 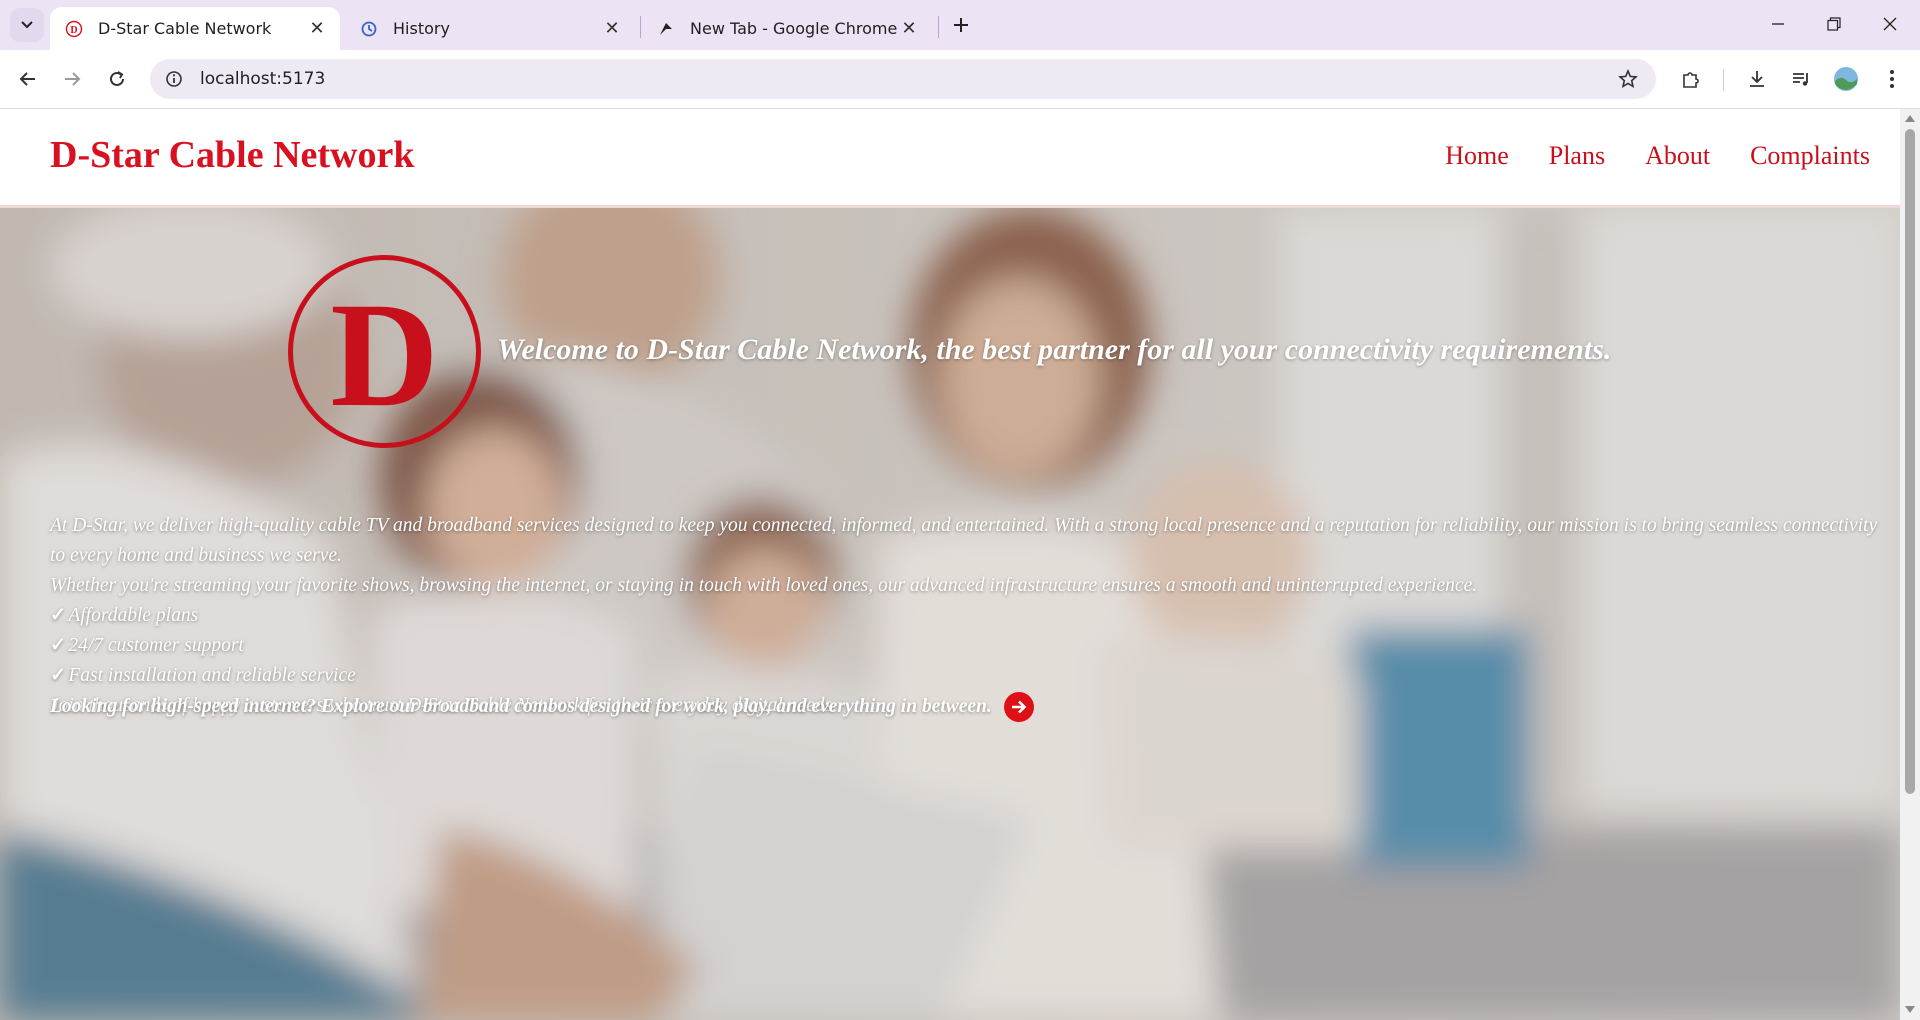 What do you see at coordinates (203, 675) in the screenshot?
I see `feature-item: ✓ Fast installation and reliable service` at bounding box center [203, 675].